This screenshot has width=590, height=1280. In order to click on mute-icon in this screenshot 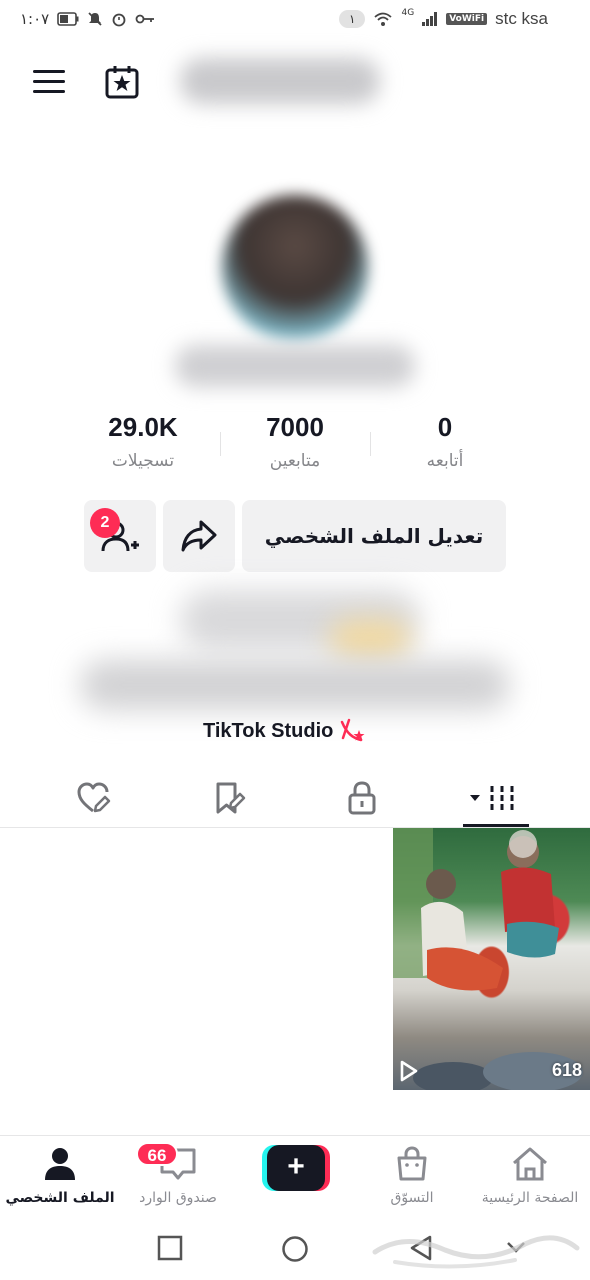, I will do `click(95, 19)`.